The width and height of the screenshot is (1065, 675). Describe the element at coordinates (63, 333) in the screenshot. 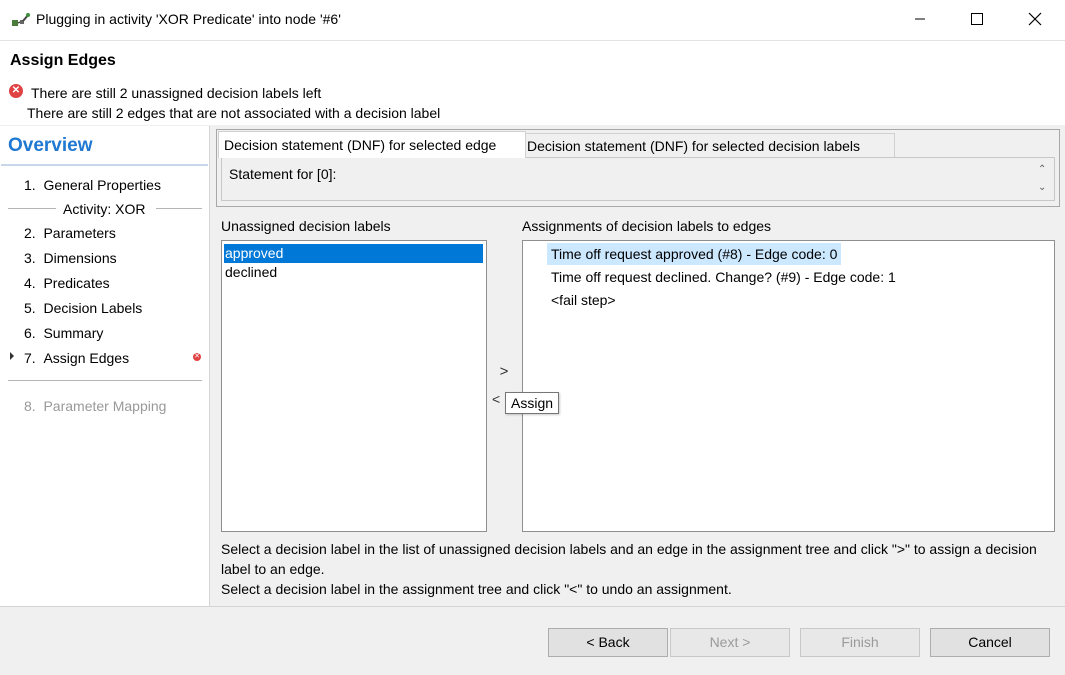

I see `sidebar-item-summary: 6. Summary` at that location.